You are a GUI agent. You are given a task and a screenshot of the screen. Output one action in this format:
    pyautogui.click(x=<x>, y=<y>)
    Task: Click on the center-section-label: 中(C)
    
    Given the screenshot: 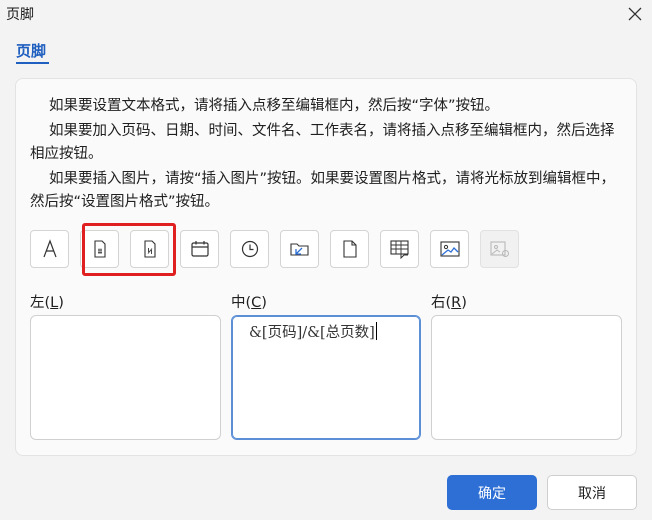 What is the action you would take?
    pyautogui.click(x=249, y=303)
    